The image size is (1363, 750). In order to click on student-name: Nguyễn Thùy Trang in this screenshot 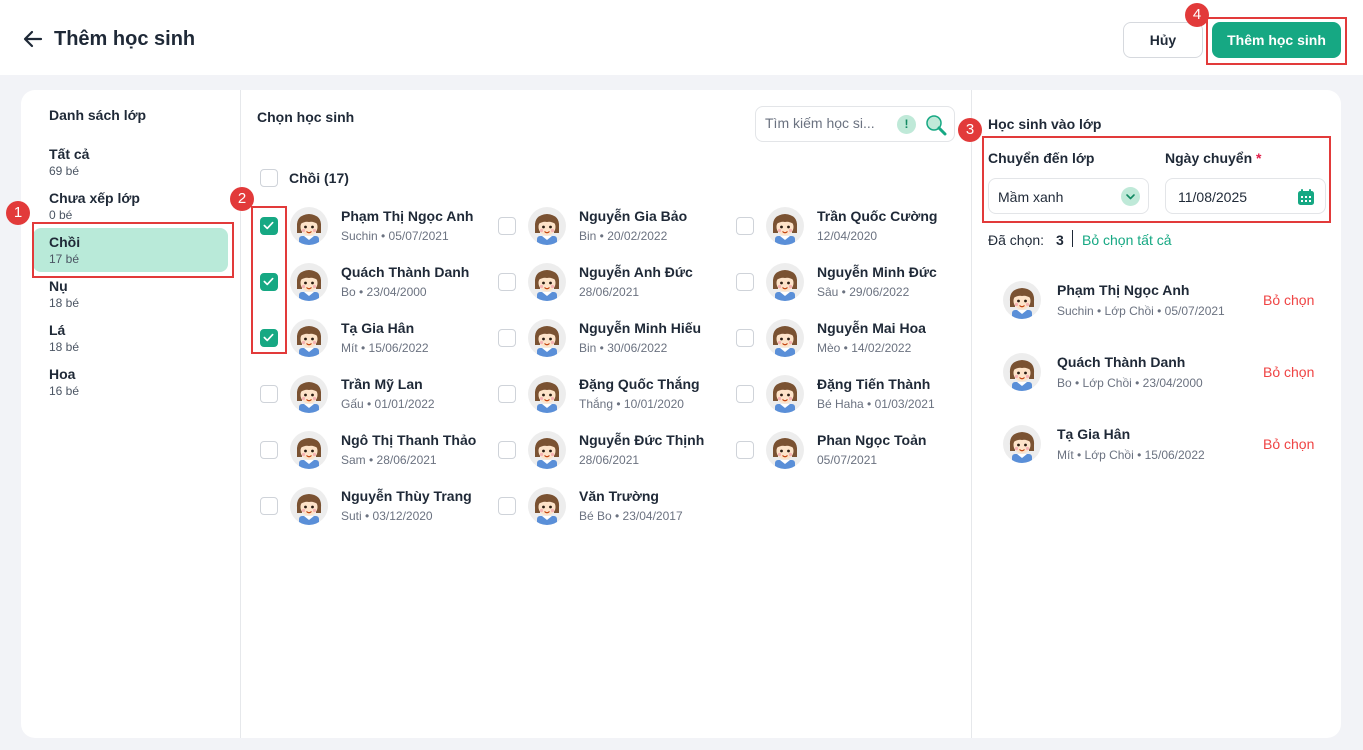, I will do `click(406, 496)`.